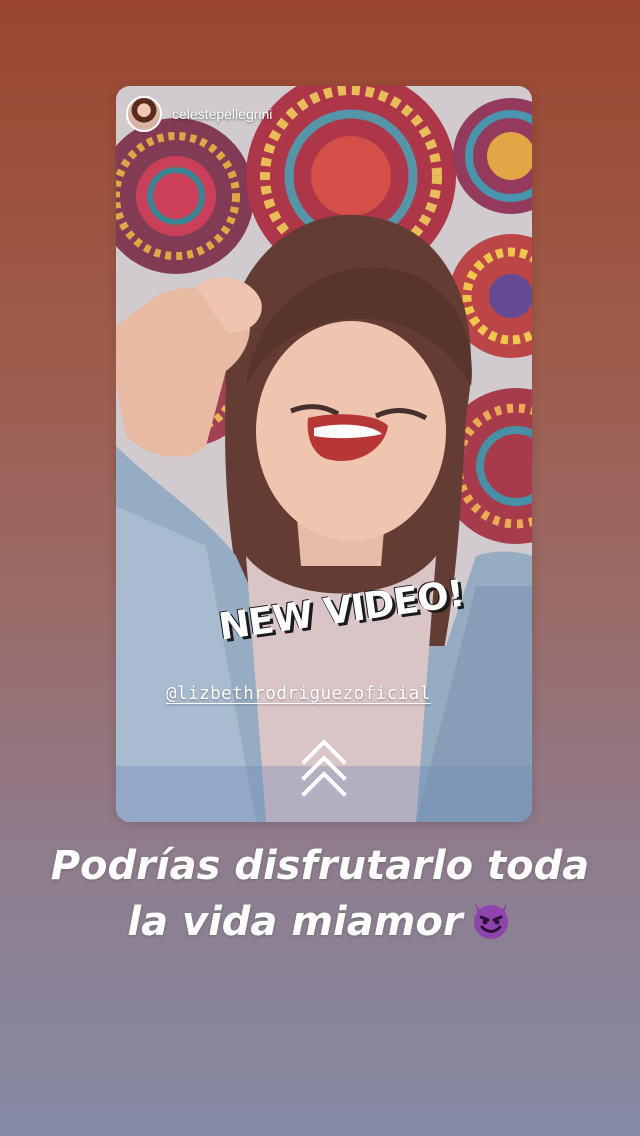 This screenshot has width=640, height=1136. What do you see at coordinates (490, 921) in the screenshot?
I see `smiling-devil-emoji-icon` at bounding box center [490, 921].